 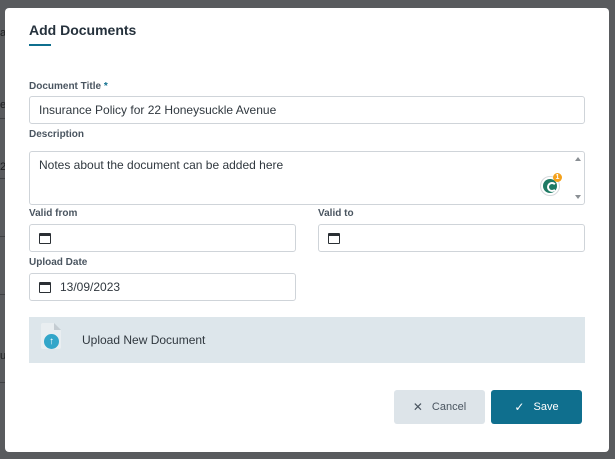 What do you see at coordinates (162, 287) in the screenshot?
I see `upload-date-input: 13/09/2023` at bounding box center [162, 287].